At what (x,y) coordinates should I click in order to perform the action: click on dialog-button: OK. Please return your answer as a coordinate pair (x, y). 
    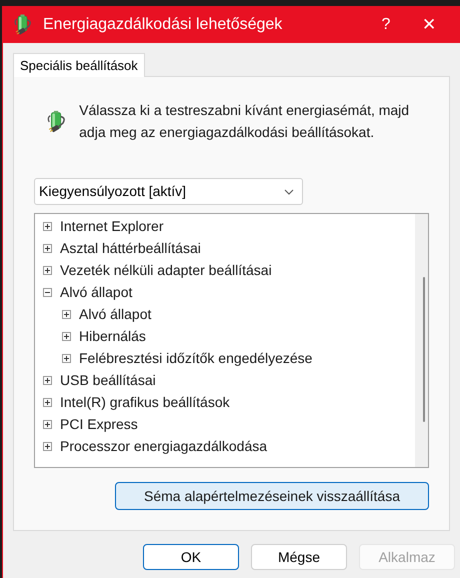
    Looking at the image, I should click on (191, 557).